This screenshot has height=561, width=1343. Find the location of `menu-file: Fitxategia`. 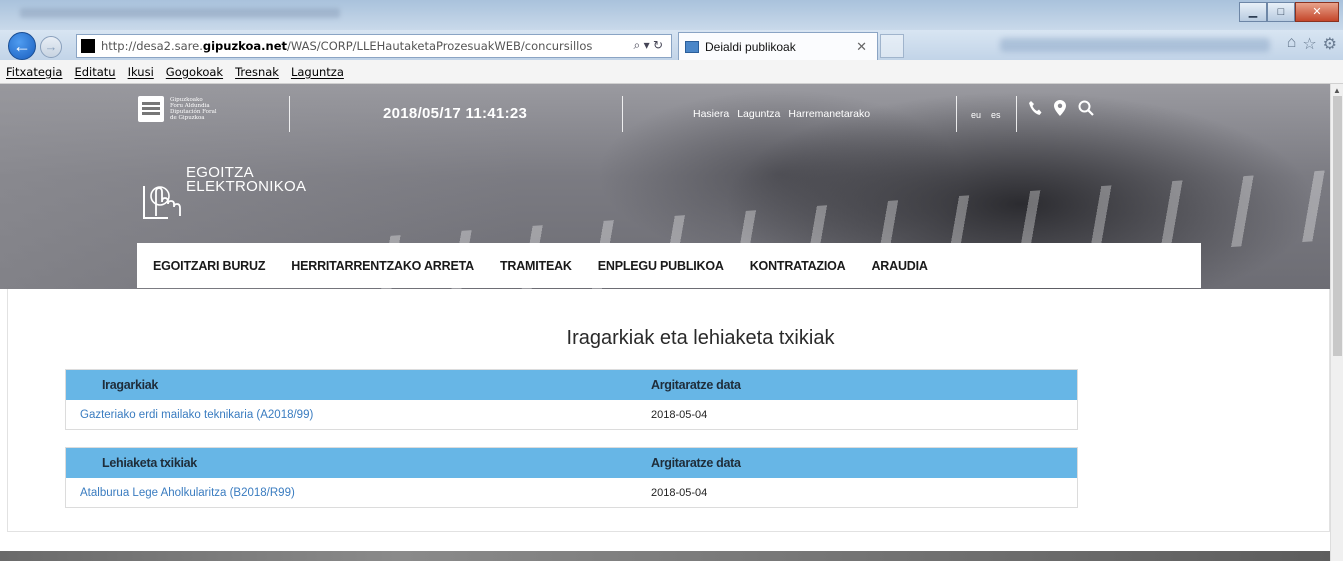

menu-file: Fitxategia is located at coordinates (34, 72).